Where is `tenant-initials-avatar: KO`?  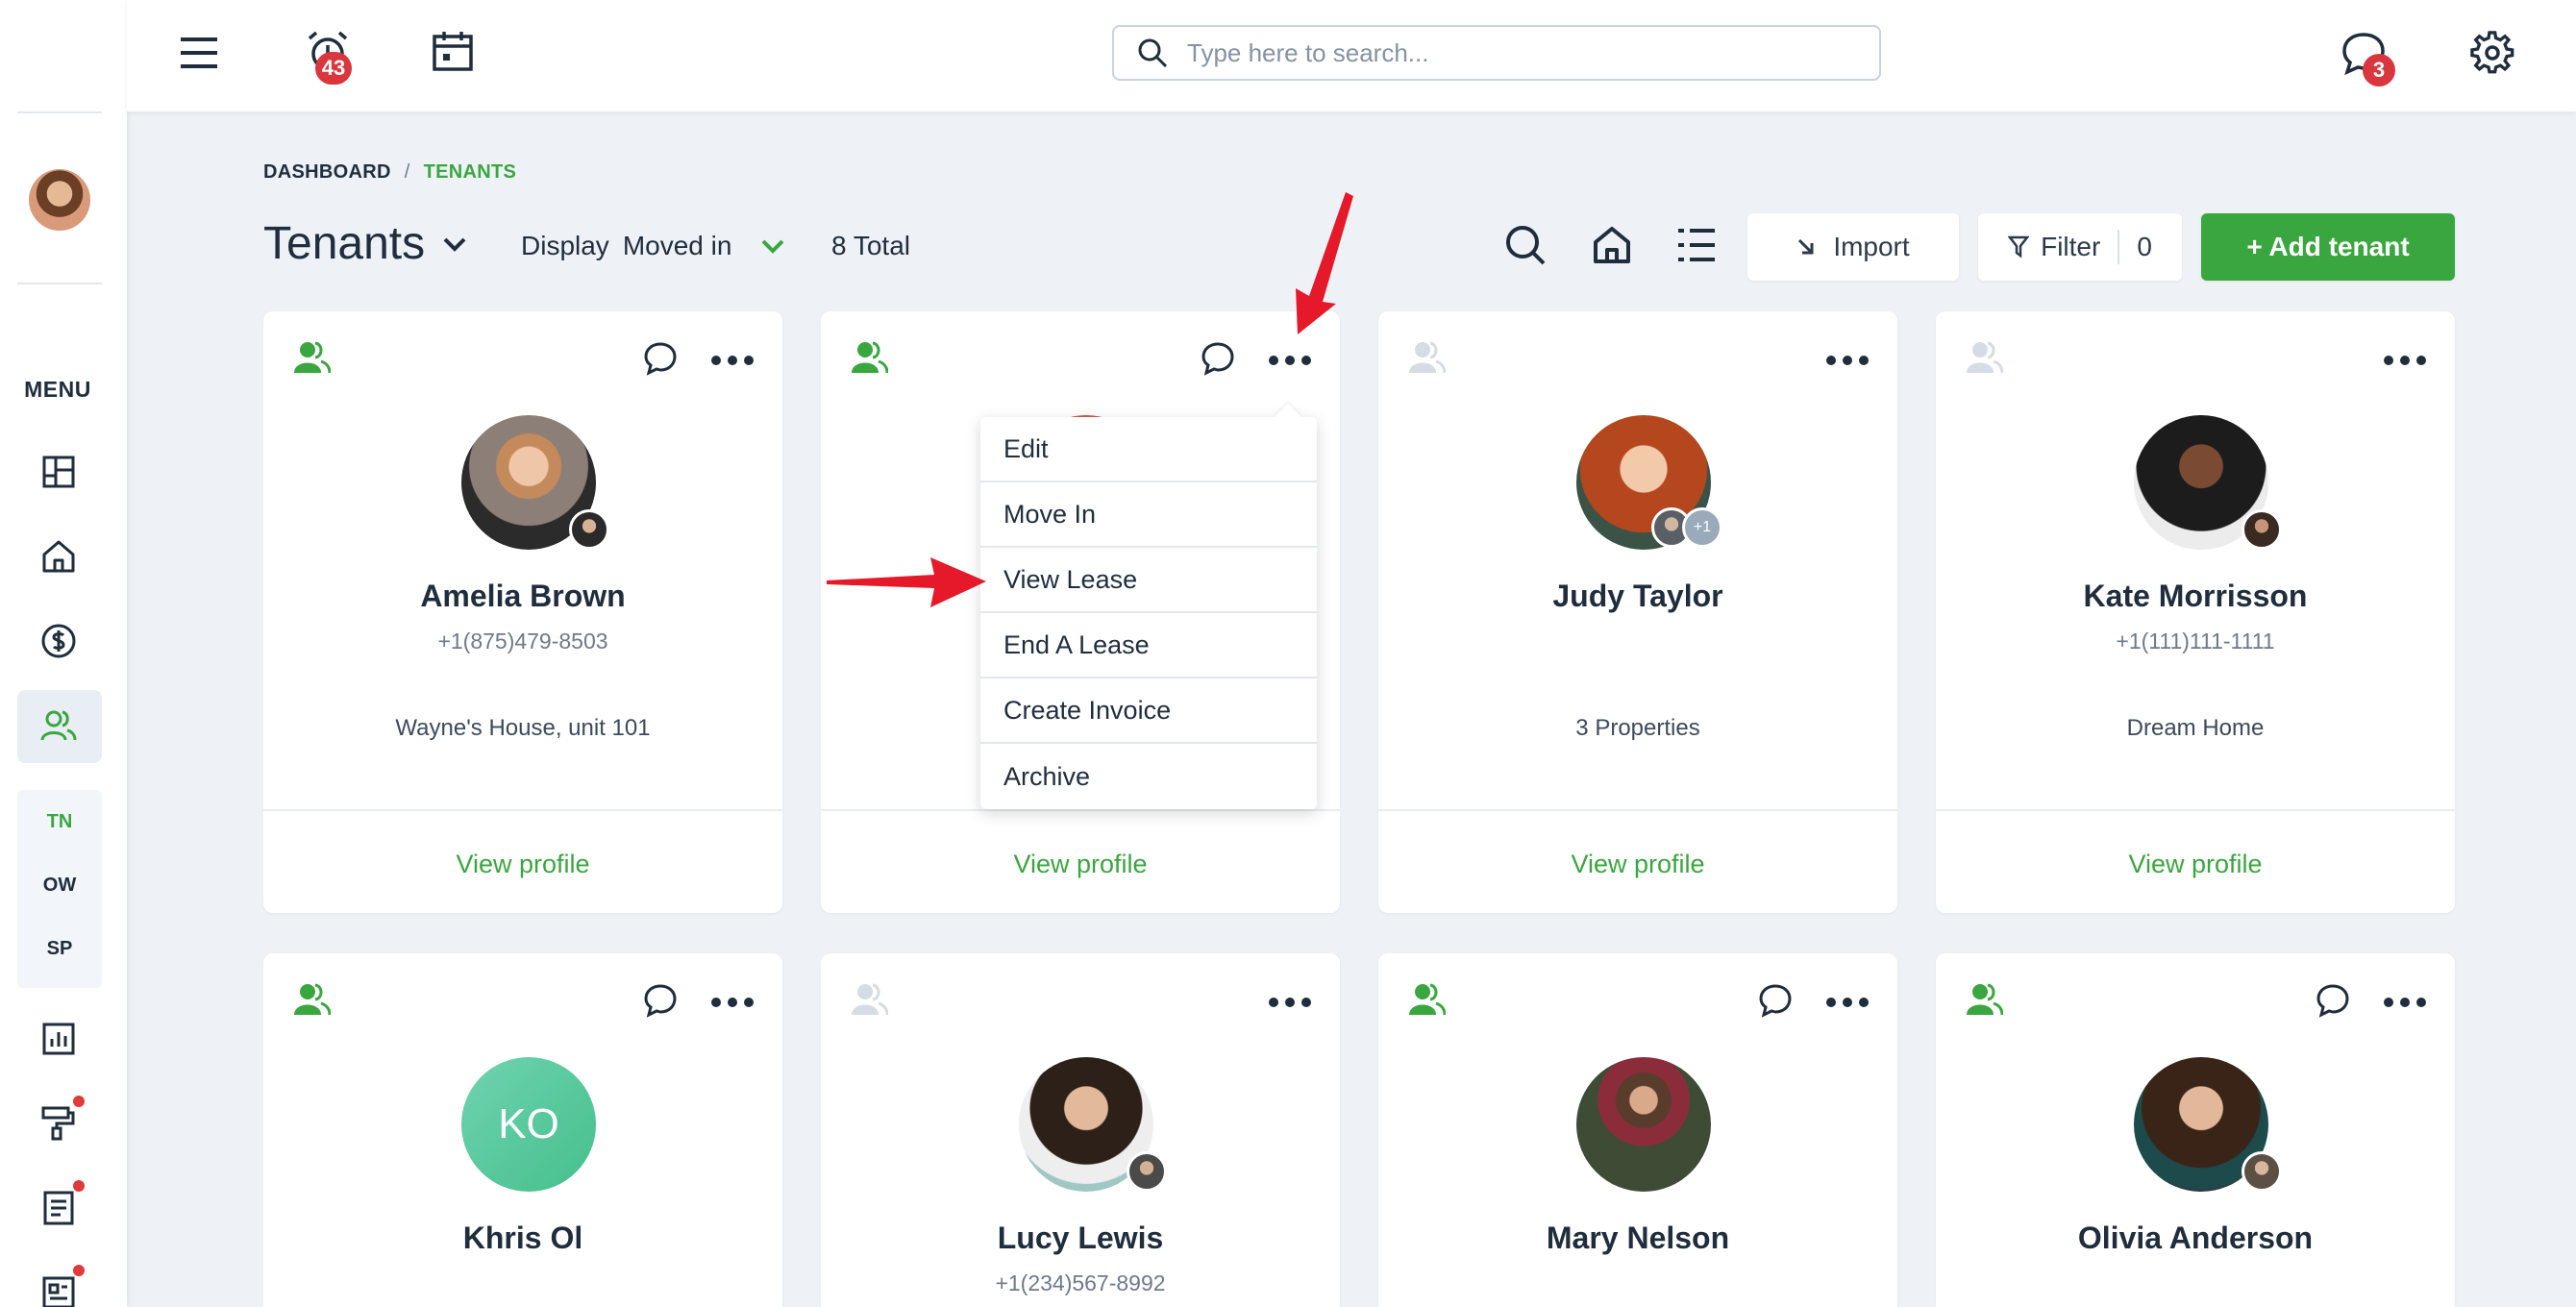 tenant-initials-avatar: KO is located at coordinates (528, 1124).